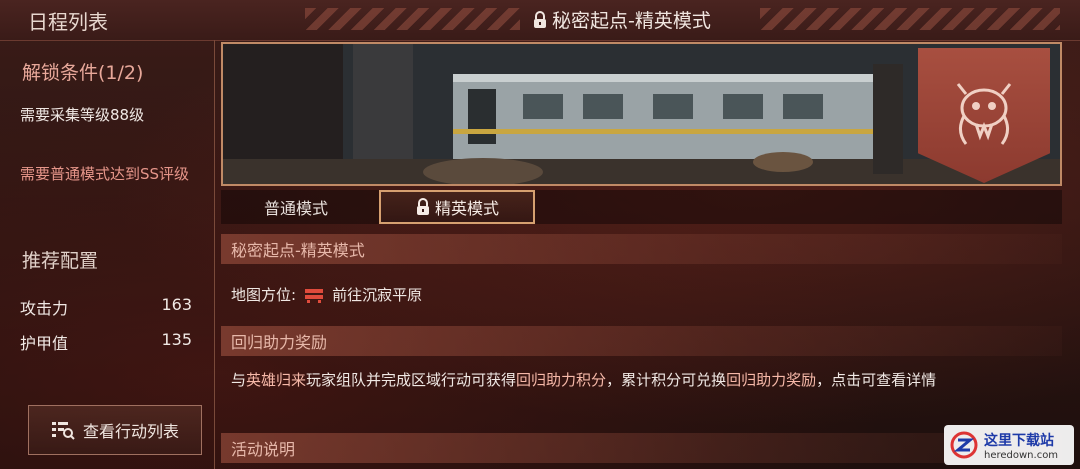  What do you see at coordinates (83, 73) in the screenshot?
I see `unlock-conditions-title: 解锁条件(1/2)` at bounding box center [83, 73].